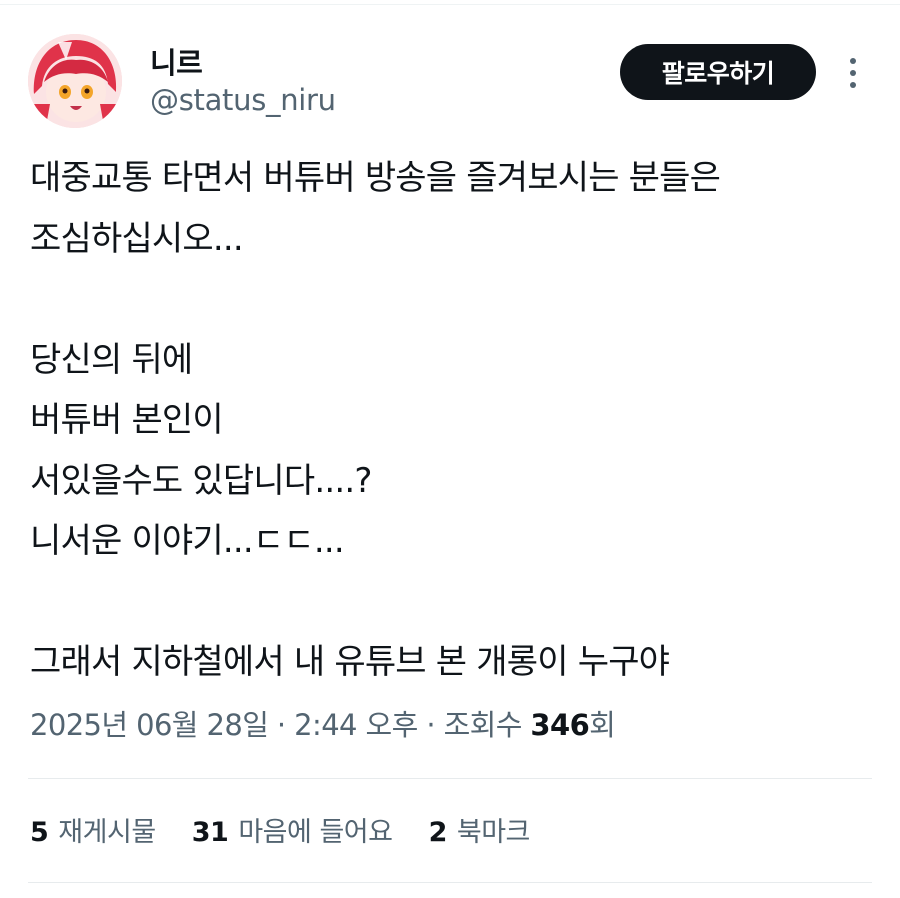 Image resolution: width=900 pixels, height=898 pixels. Describe the element at coordinates (487, 725) in the screenshot. I see `views-prefix: 조회수` at that location.